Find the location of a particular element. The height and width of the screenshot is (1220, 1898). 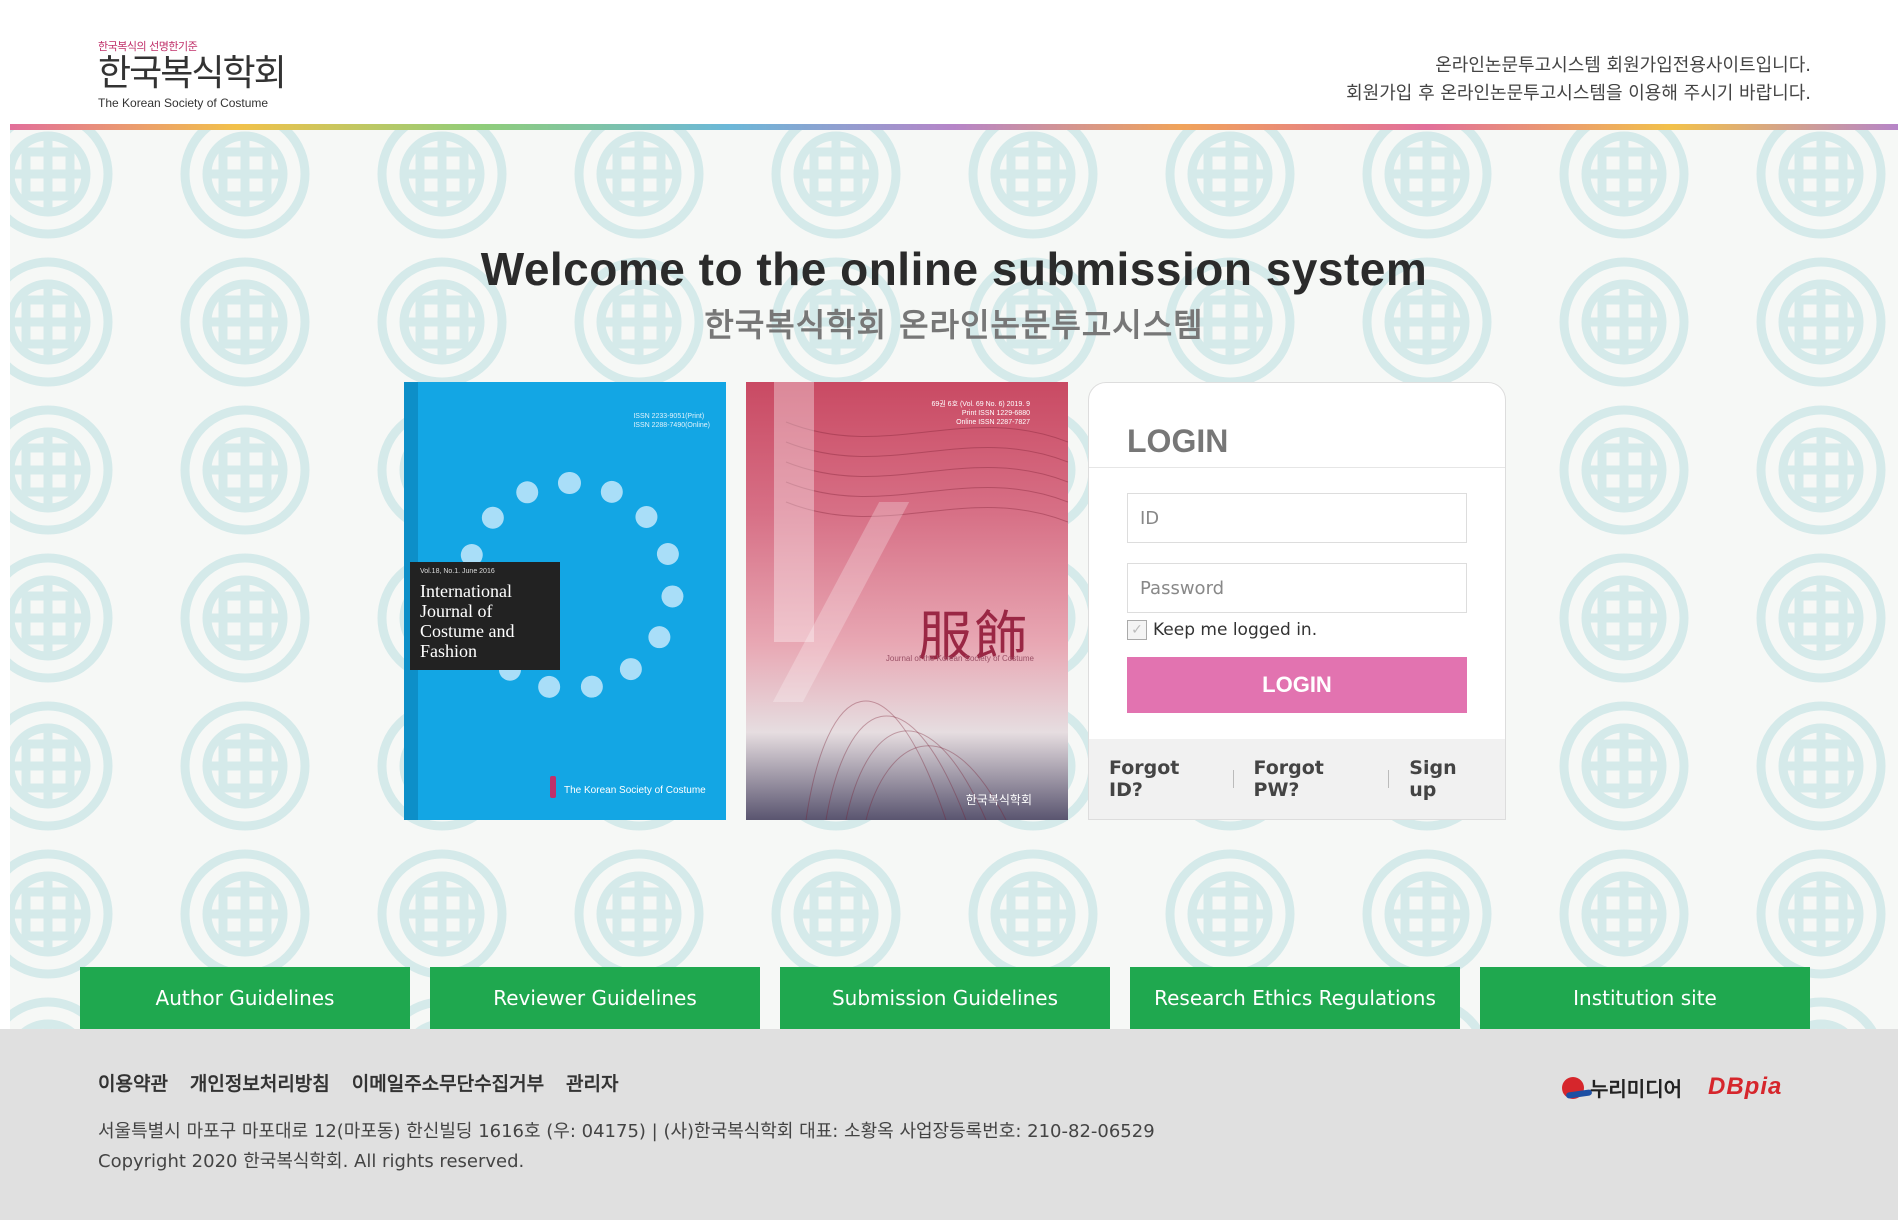

logo-tagline: 한국복식의 선명한기준 is located at coordinates (148, 46).